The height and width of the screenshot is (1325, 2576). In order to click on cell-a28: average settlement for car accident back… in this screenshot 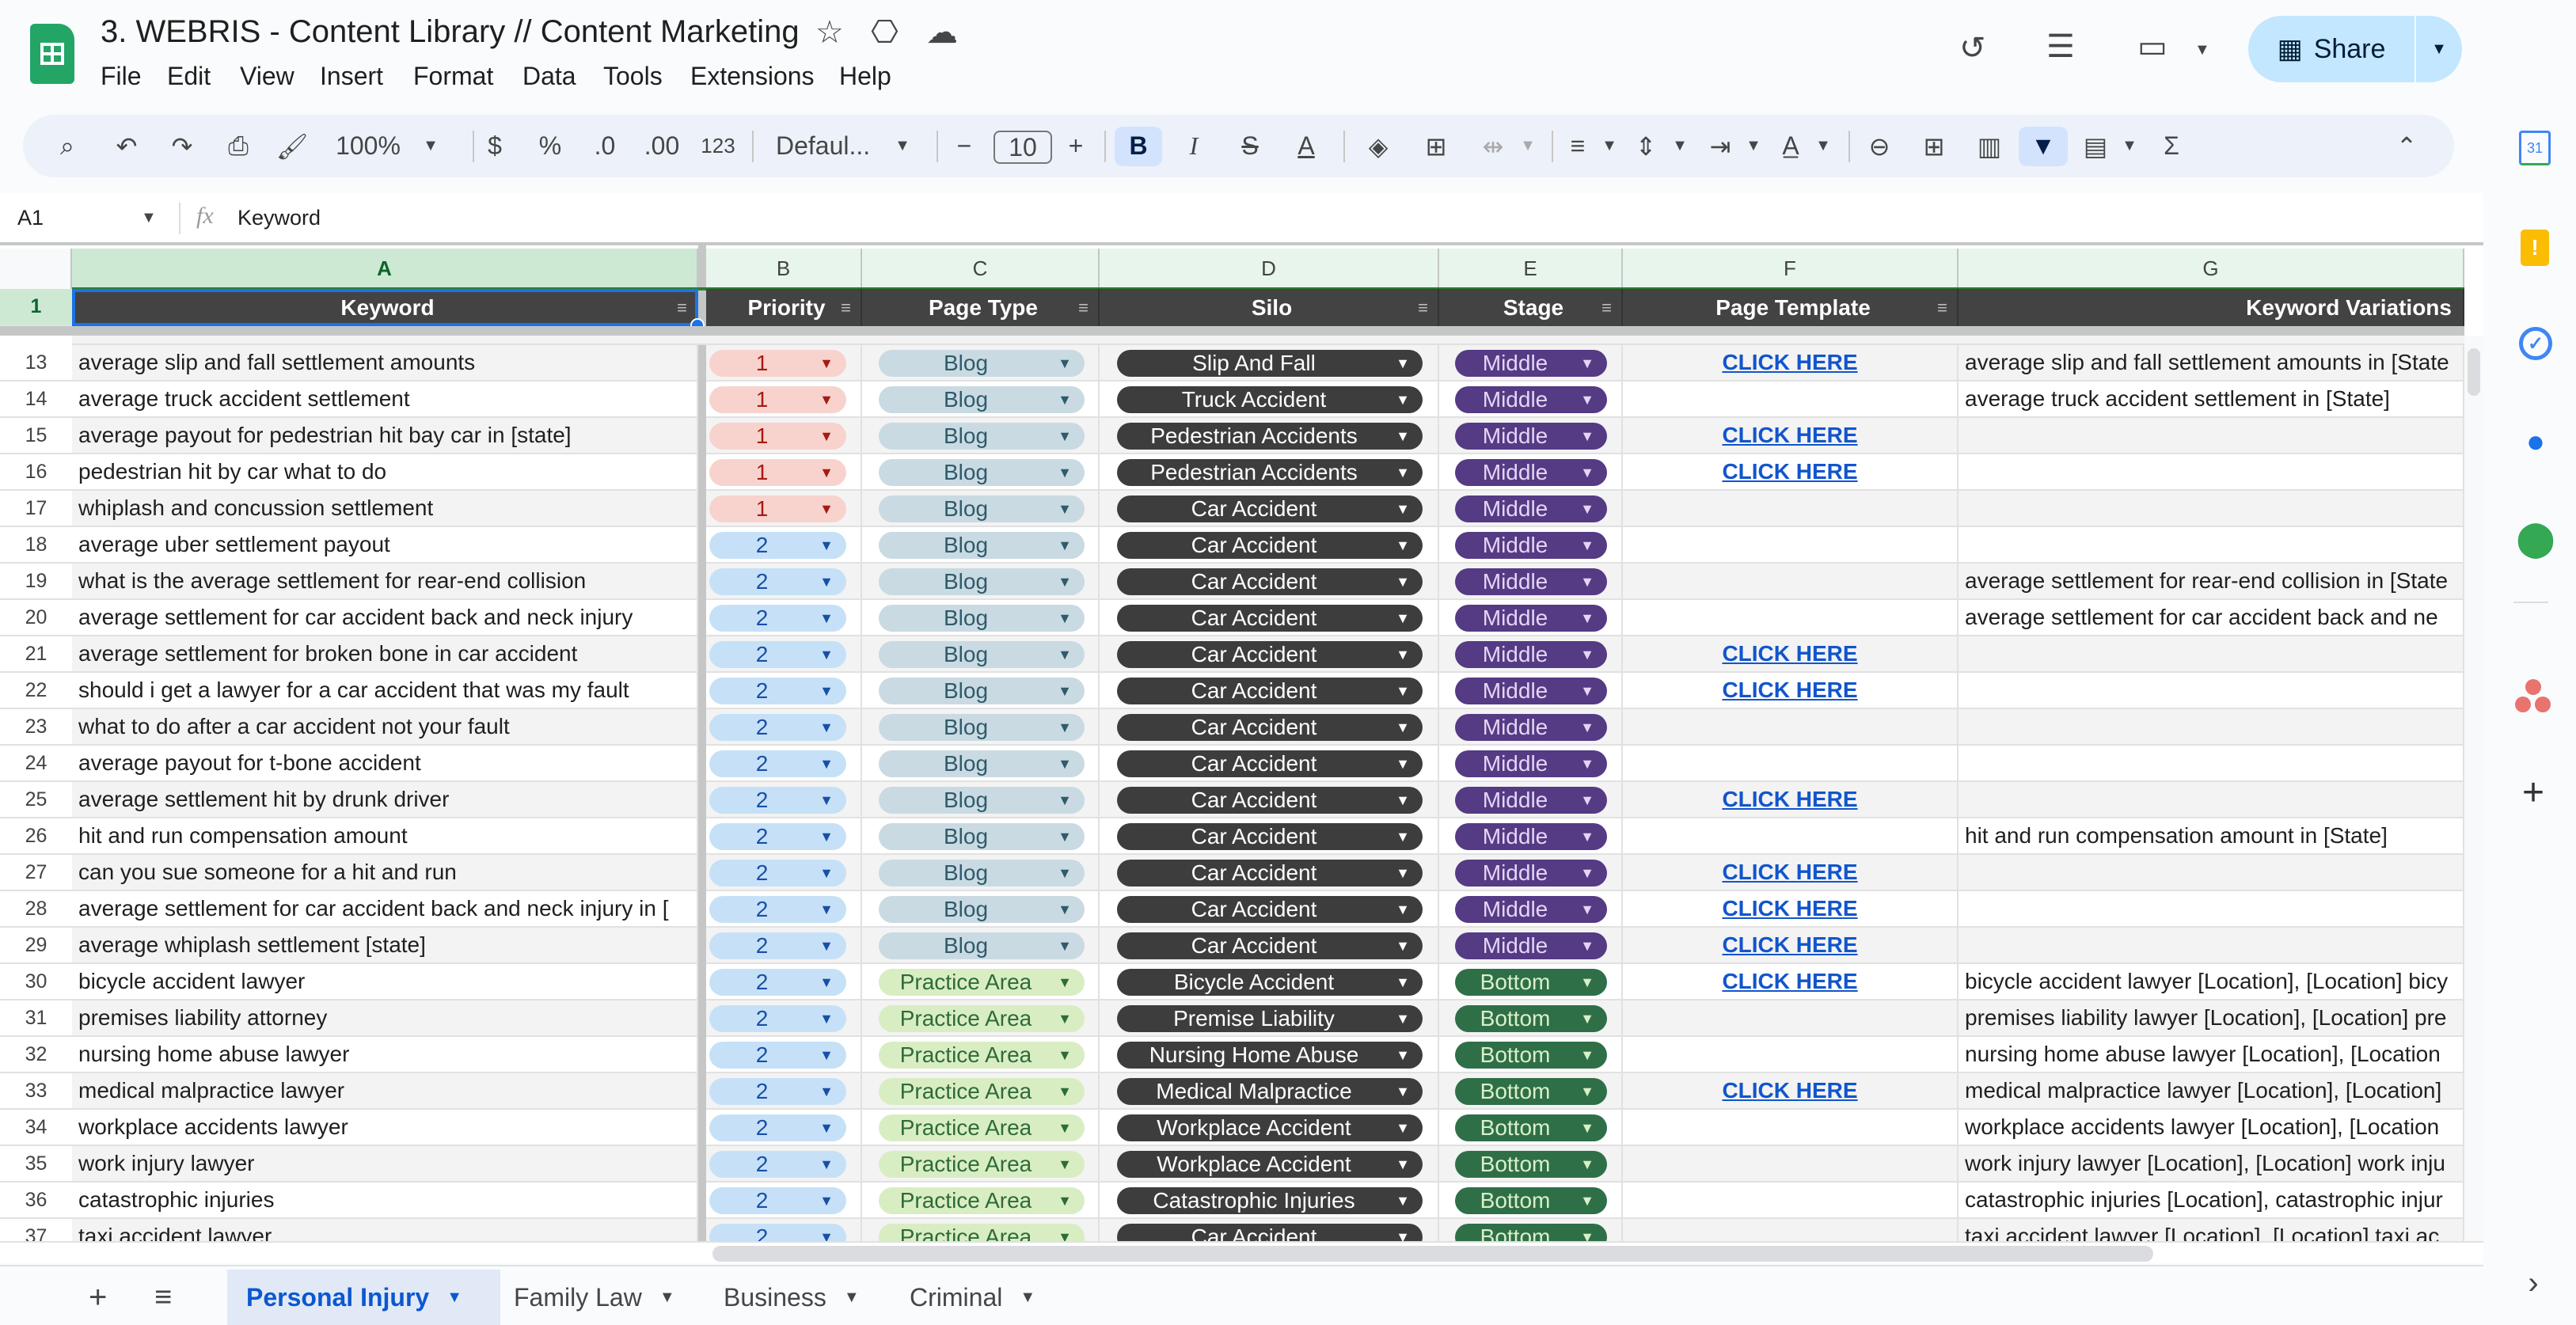, I will do `click(385, 910)`.